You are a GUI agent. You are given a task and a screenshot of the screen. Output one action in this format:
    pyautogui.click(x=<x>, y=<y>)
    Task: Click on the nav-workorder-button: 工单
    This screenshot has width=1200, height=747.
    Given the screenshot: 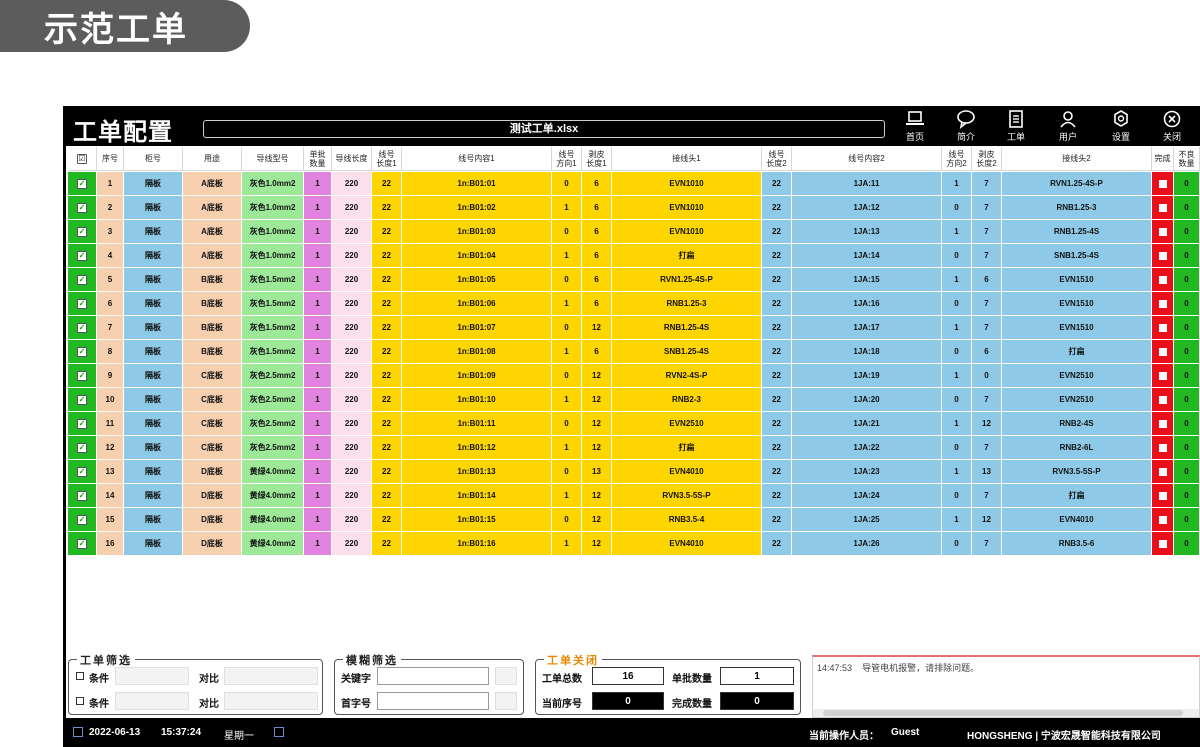 What is the action you would take?
    pyautogui.click(x=1016, y=127)
    